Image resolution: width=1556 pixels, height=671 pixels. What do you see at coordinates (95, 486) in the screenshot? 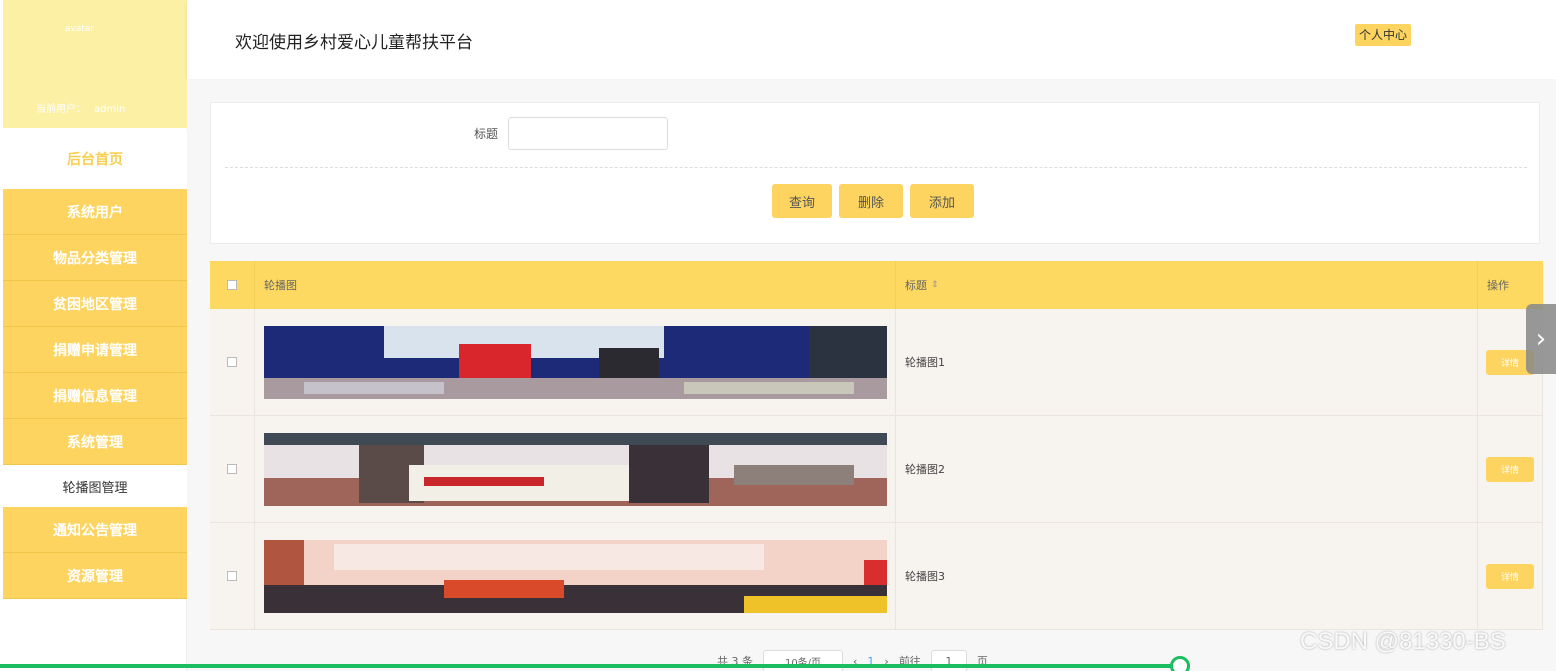
I see `sidebar-item-carousel: 轮播图管理` at bounding box center [95, 486].